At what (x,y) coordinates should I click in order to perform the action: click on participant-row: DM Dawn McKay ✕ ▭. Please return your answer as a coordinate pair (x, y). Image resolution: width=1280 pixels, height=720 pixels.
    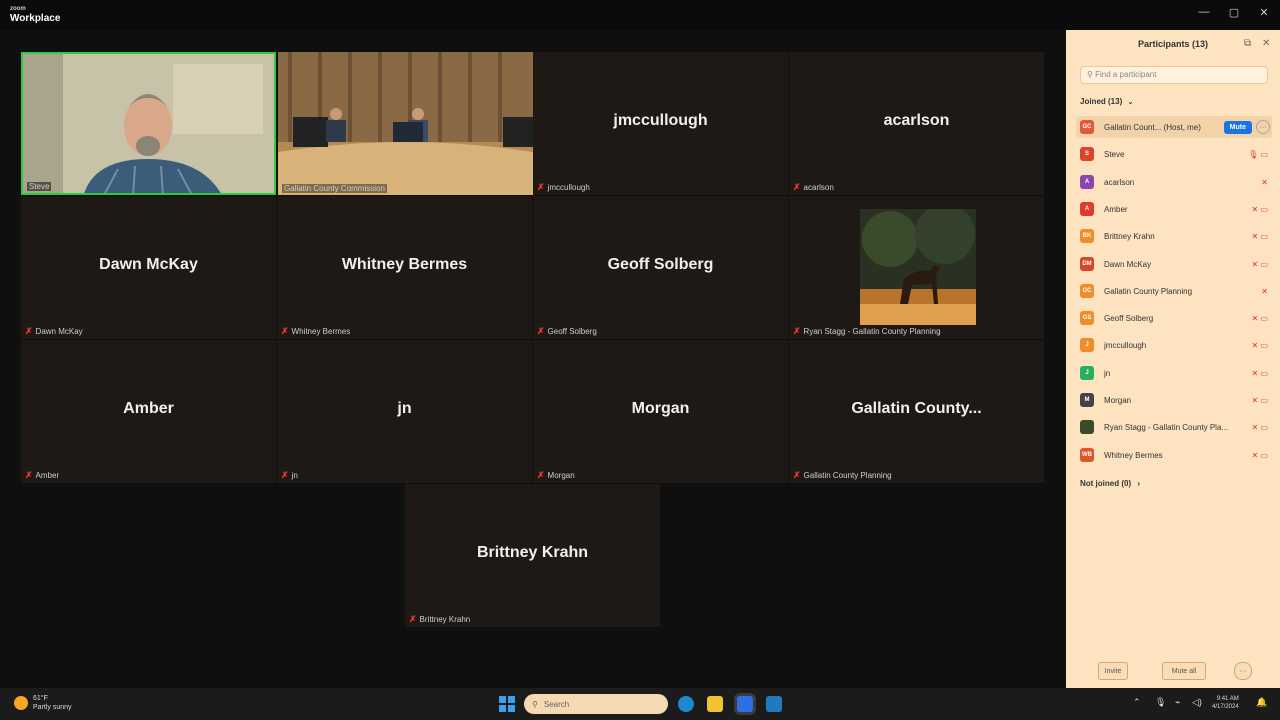
    Looking at the image, I should click on (1174, 264).